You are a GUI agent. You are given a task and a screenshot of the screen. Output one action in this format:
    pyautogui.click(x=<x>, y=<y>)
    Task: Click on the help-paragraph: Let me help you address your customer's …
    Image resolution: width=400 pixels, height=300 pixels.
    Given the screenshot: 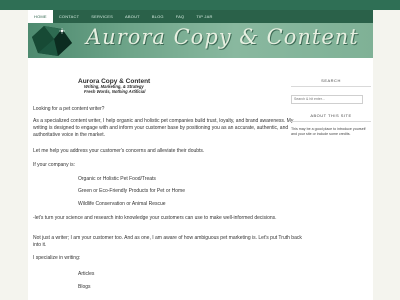 What is the action you would take?
    pyautogui.click(x=119, y=151)
    